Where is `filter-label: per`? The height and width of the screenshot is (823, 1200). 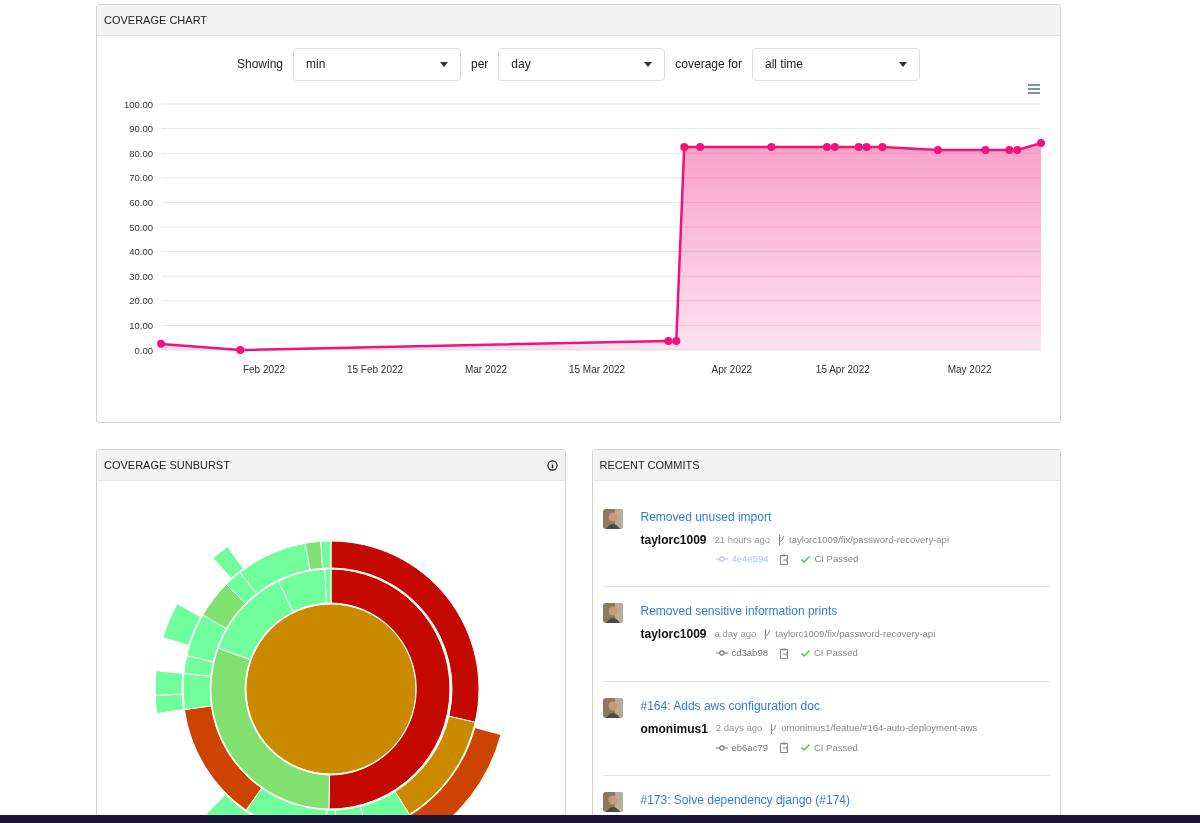 filter-label: per is located at coordinates (480, 64).